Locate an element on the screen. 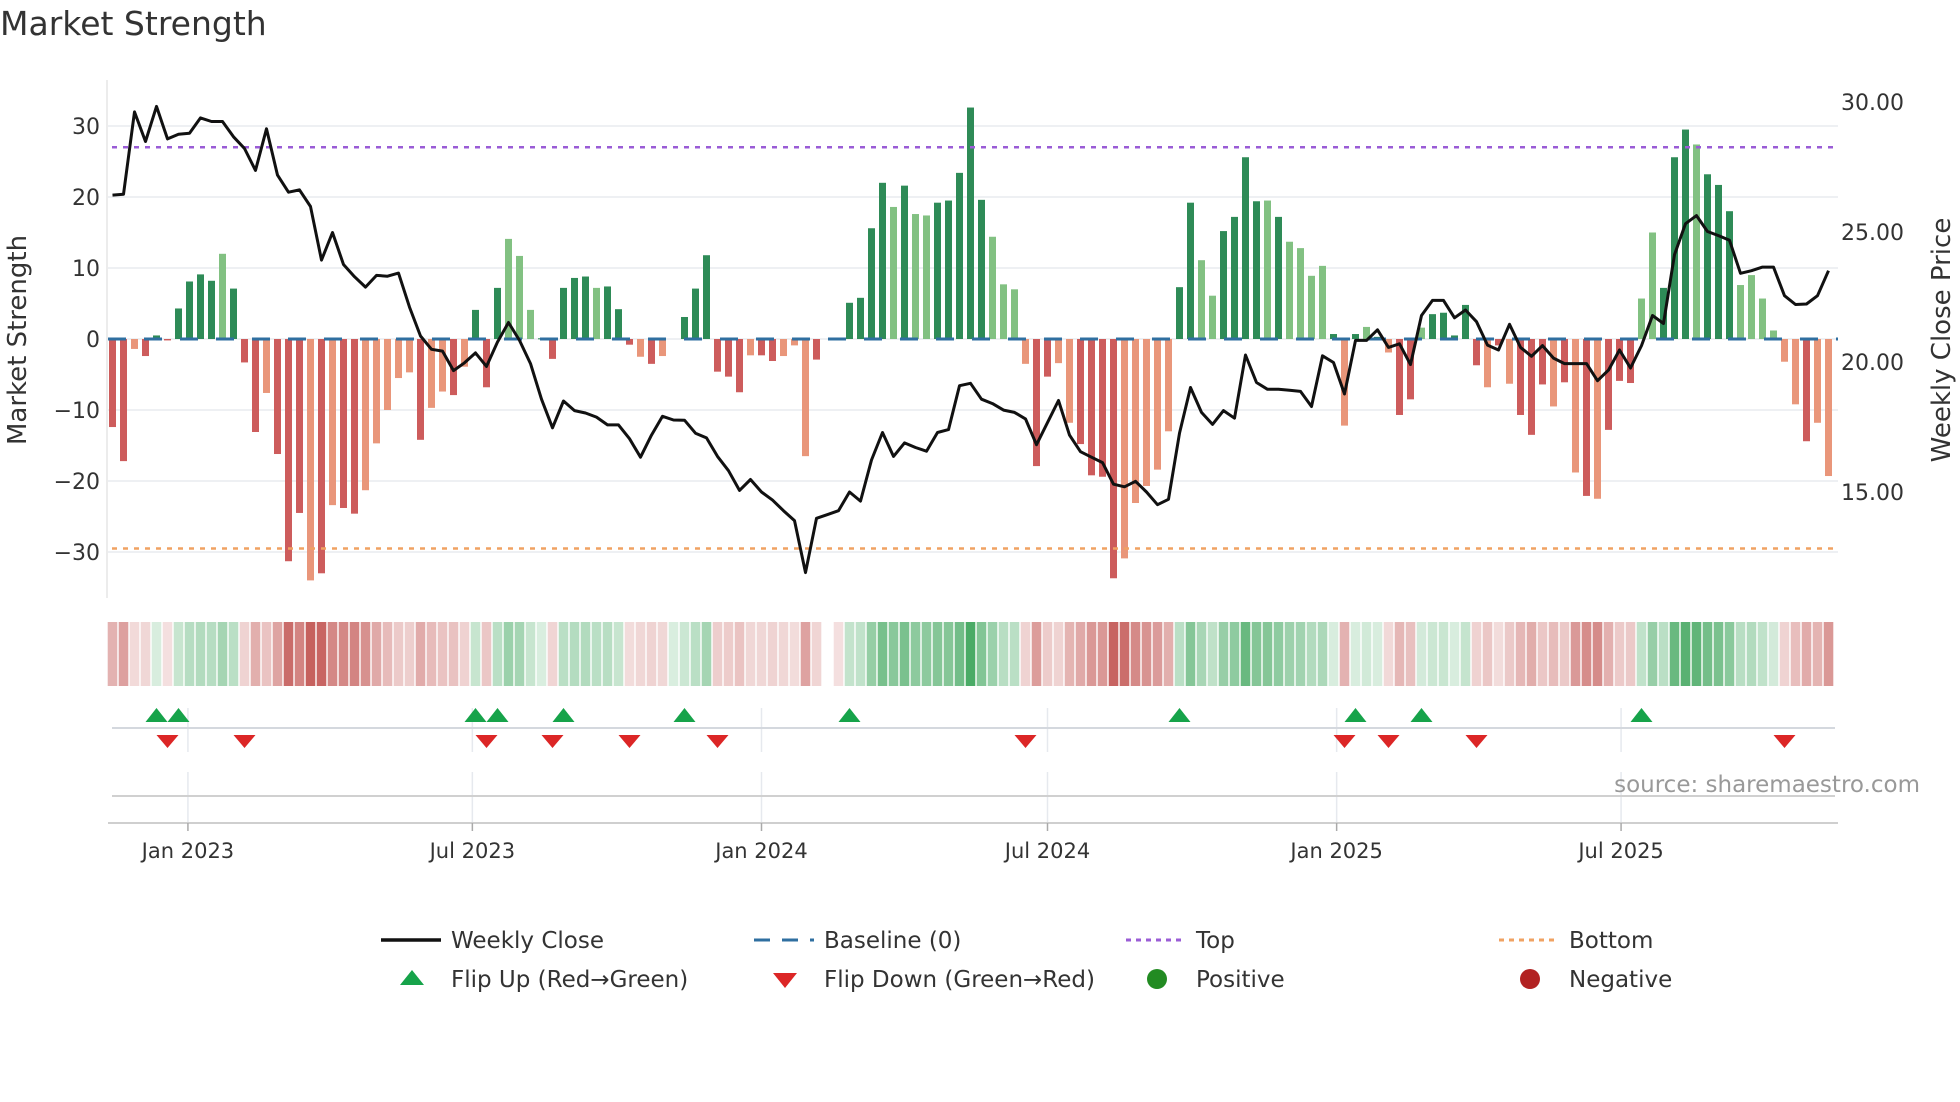 This screenshot has height=1102, width=1960. legend-circle-icon is located at coordinates (1157, 979).